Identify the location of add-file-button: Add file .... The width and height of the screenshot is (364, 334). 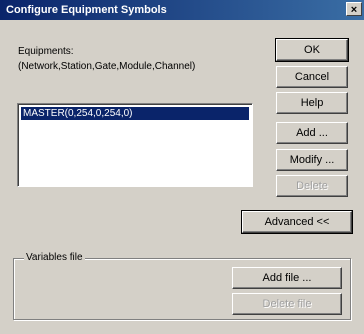
(287, 278).